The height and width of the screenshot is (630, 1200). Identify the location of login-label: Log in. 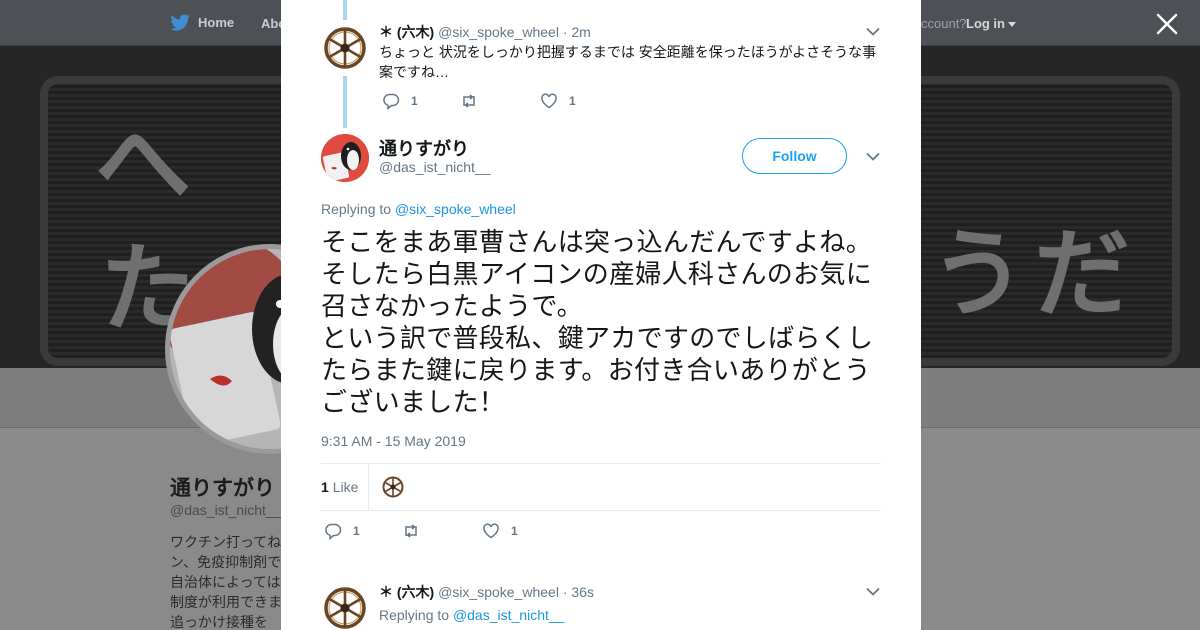
(985, 23).